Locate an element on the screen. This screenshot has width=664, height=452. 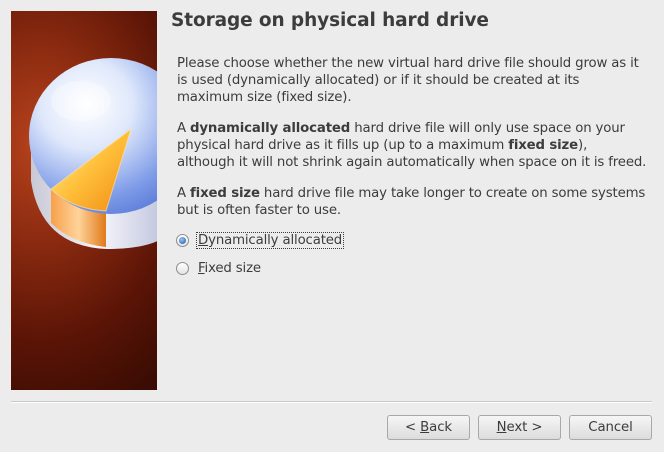
fixed-size-option: Fixed size is located at coordinates (219, 268).